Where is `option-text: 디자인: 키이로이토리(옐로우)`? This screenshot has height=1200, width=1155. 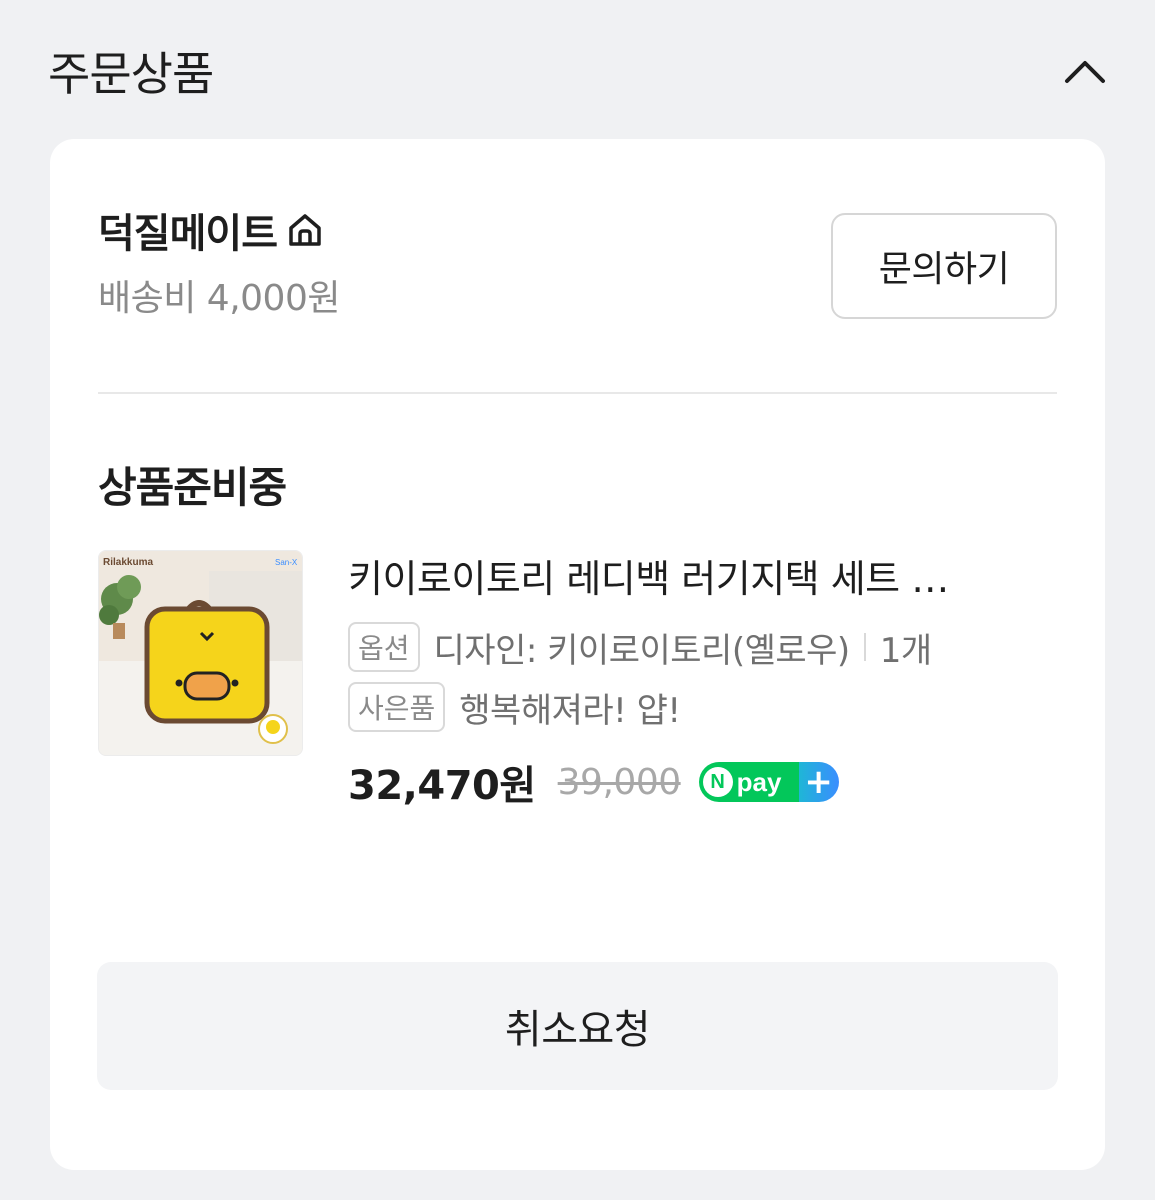
option-text: 디자인: 키이로이토리(옐로우) is located at coordinates (642, 650).